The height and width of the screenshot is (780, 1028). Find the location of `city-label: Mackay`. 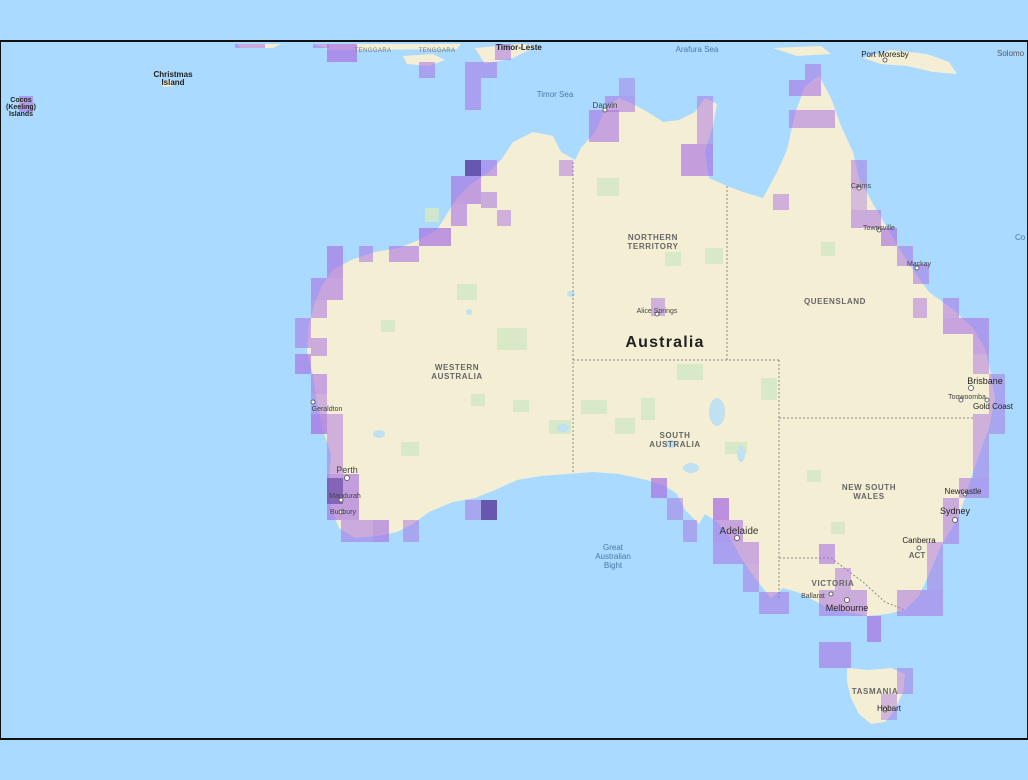

city-label: Mackay is located at coordinates (919, 264).